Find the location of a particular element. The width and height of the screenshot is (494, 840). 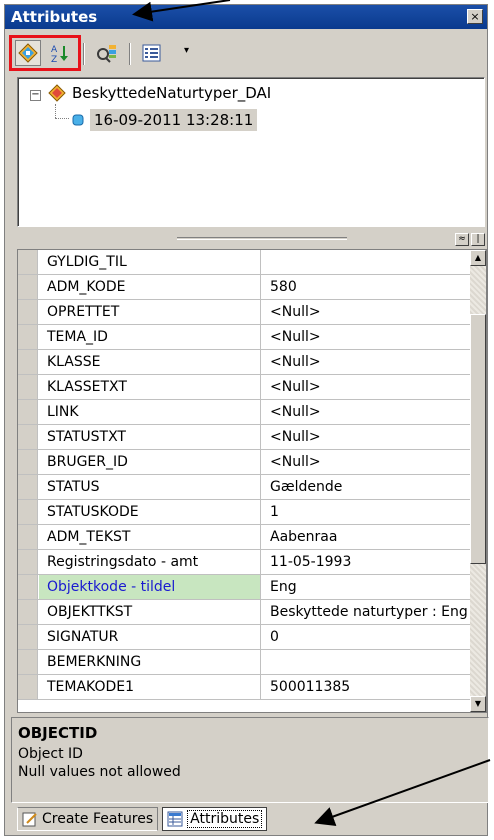

field-description-title: OBJECTID is located at coordinates (58, 733).